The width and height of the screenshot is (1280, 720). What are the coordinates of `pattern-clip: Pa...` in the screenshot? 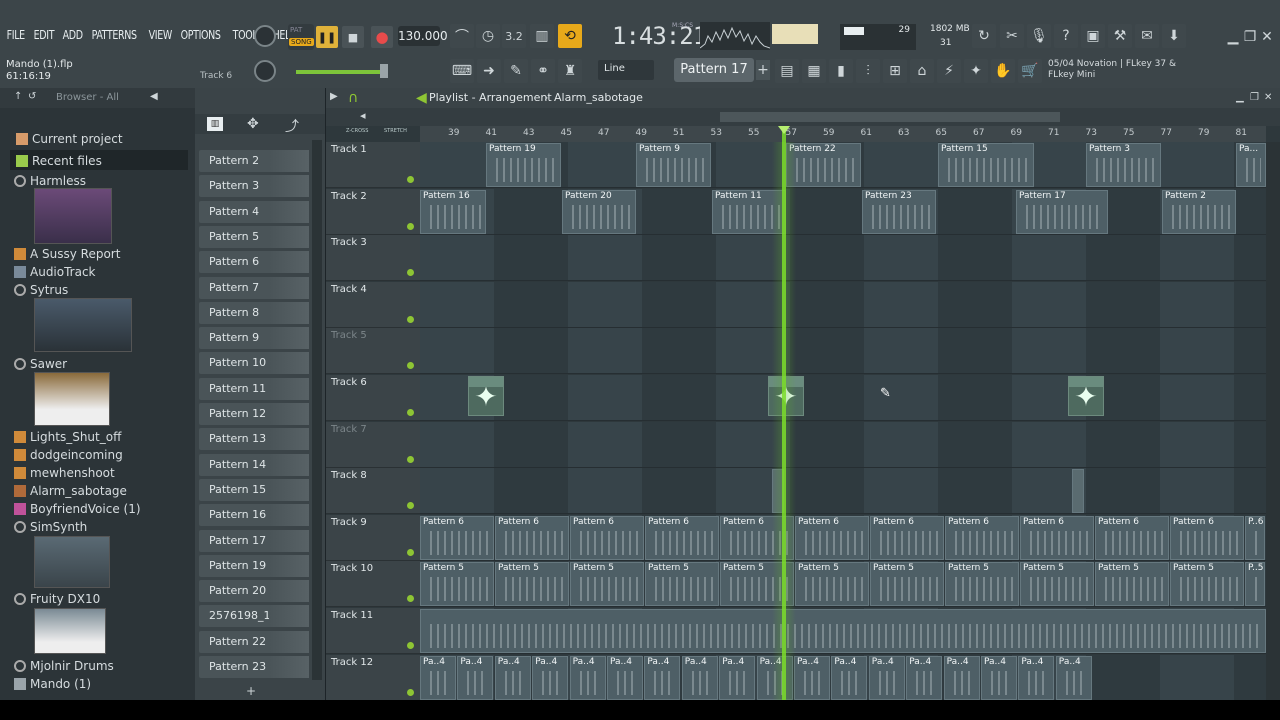 It's located at (1251, 165).